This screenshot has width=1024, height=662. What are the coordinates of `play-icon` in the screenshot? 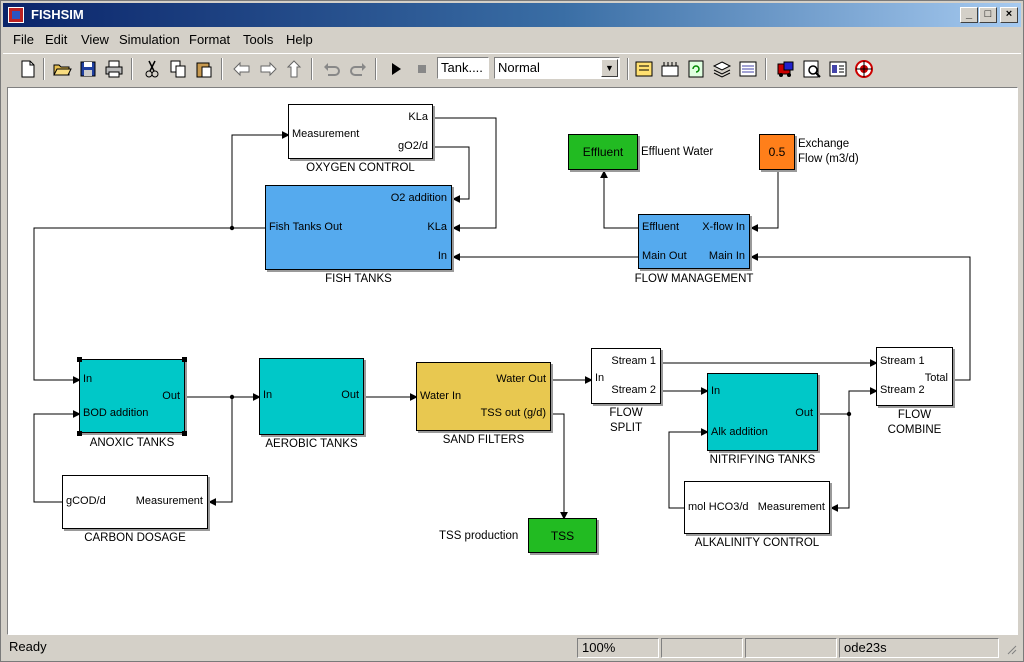 It's located at (396, 69).